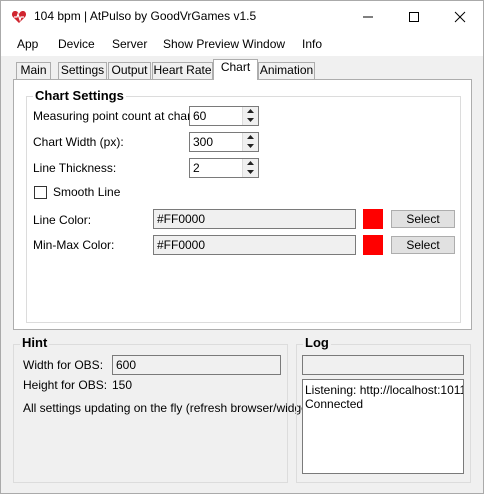 The height and width of the screenshot is (494, 484). What do you see at coordinates (383, 365) in the screenshot?
I see `log-input` at bounding box center [383, 365].